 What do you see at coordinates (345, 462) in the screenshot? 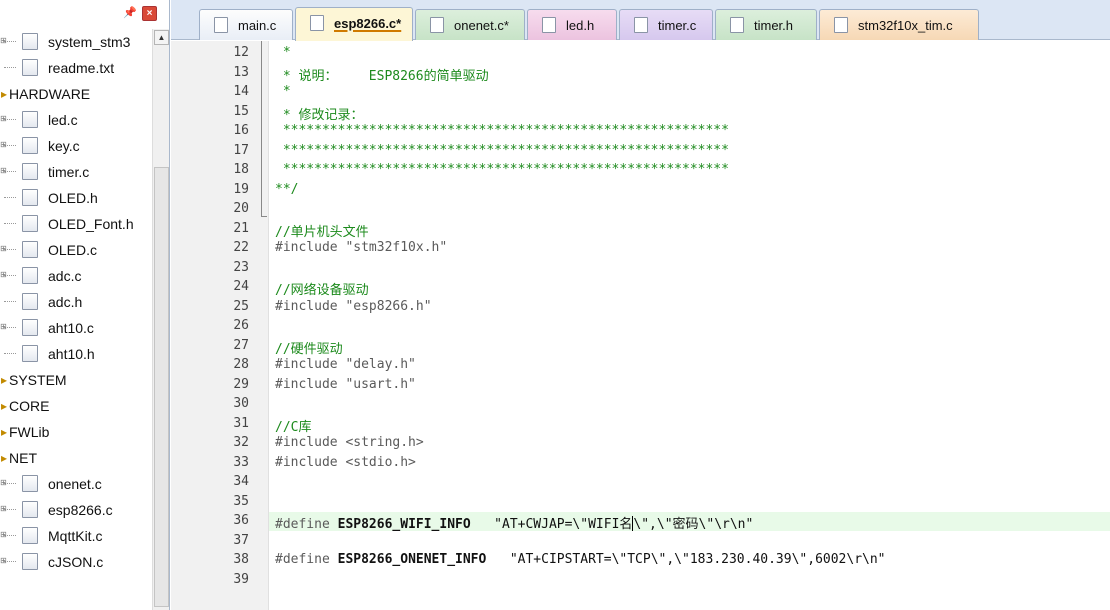
I see `code-line: #include <stdio.h>` at bounding box center [345, 462].